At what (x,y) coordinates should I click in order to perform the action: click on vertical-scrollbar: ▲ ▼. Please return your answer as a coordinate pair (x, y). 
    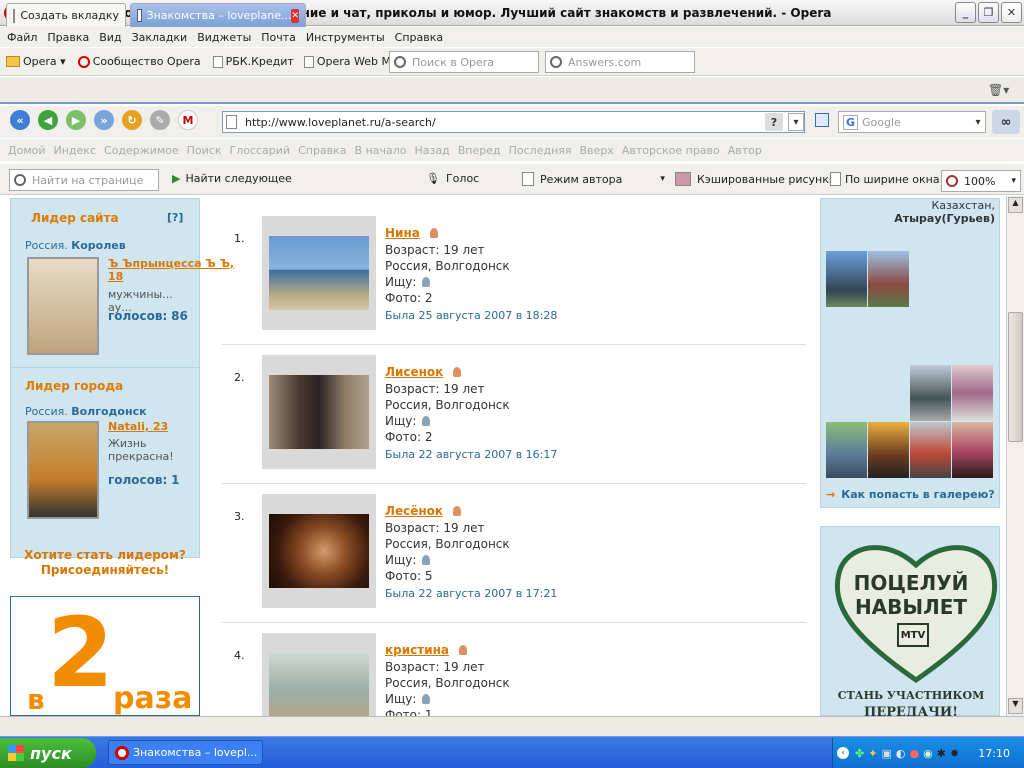
    Looking at the image, I should click on (1015, 456).